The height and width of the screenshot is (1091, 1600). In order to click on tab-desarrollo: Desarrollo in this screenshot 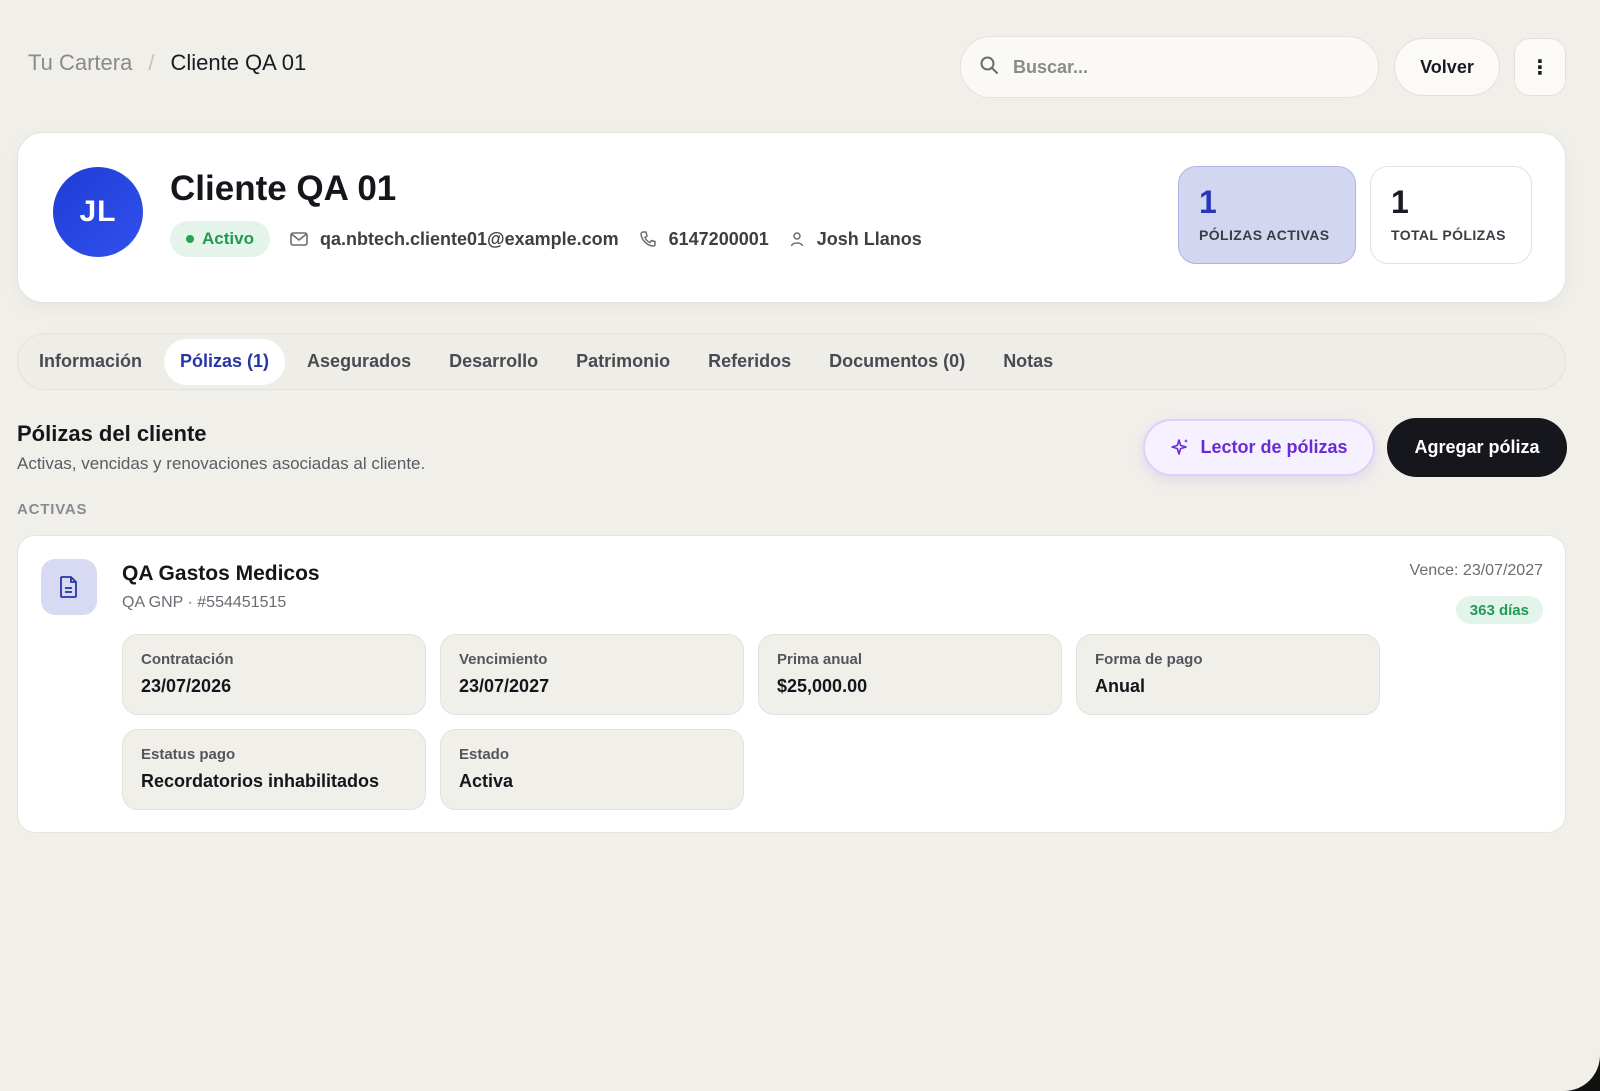, I will do `click(493, 362)`.